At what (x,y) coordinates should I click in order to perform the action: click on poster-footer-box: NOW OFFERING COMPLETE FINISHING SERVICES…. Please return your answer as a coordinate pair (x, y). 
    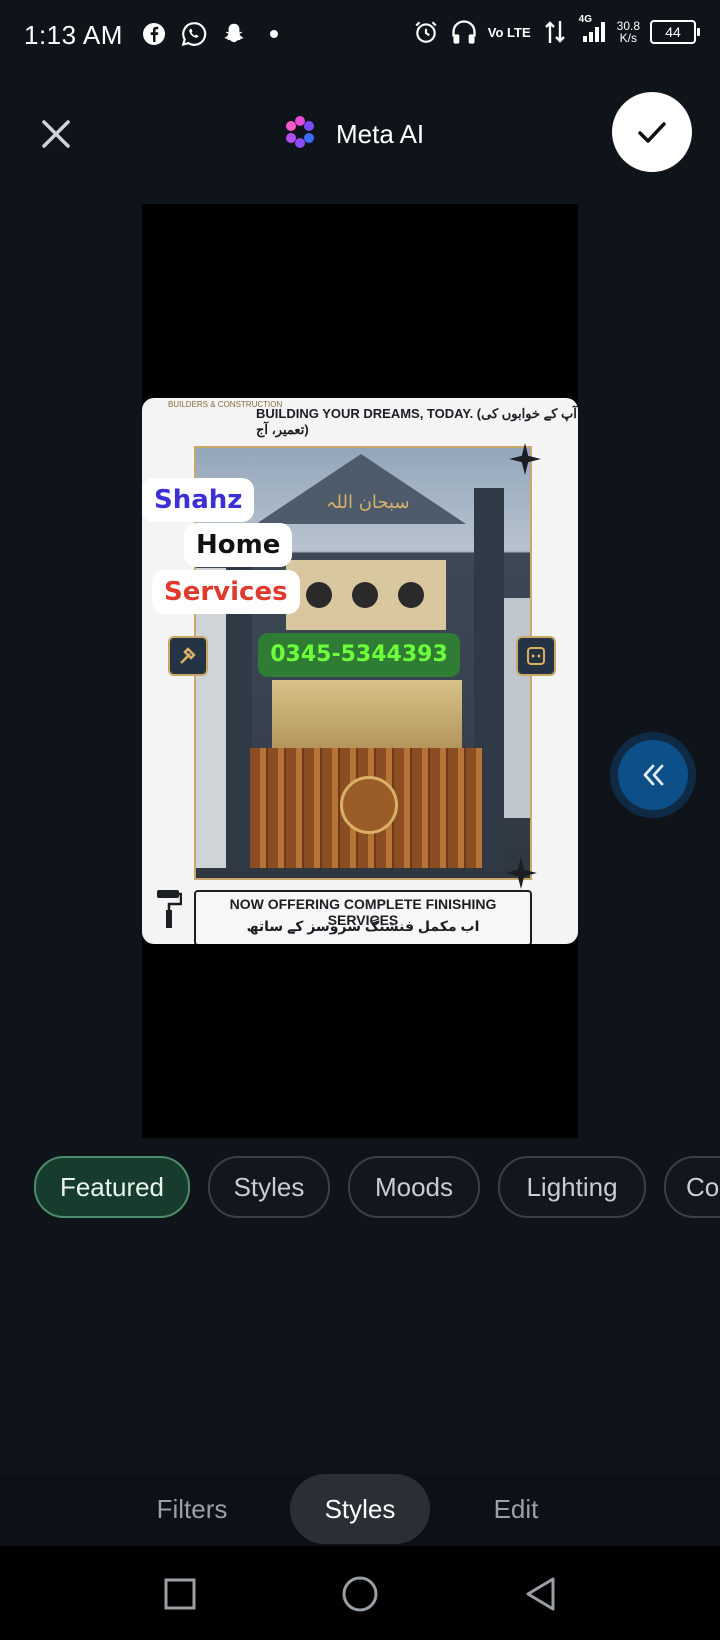
    Looking at the image, I should click on (363, 917).